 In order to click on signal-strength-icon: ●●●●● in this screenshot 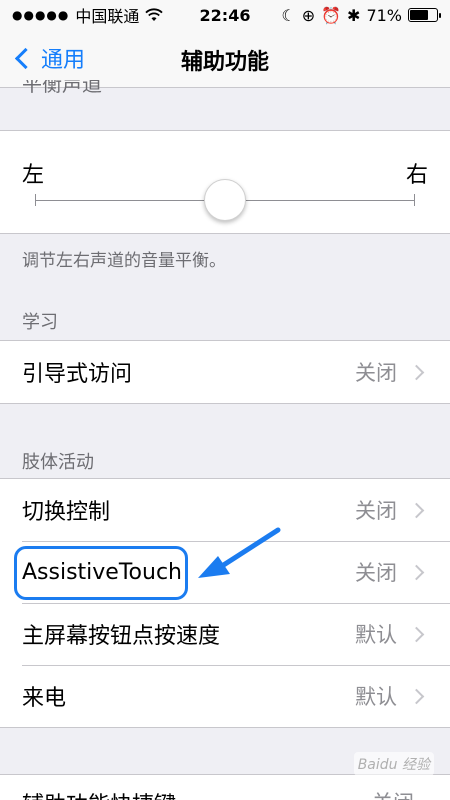, I will do `click(41, 15)`.